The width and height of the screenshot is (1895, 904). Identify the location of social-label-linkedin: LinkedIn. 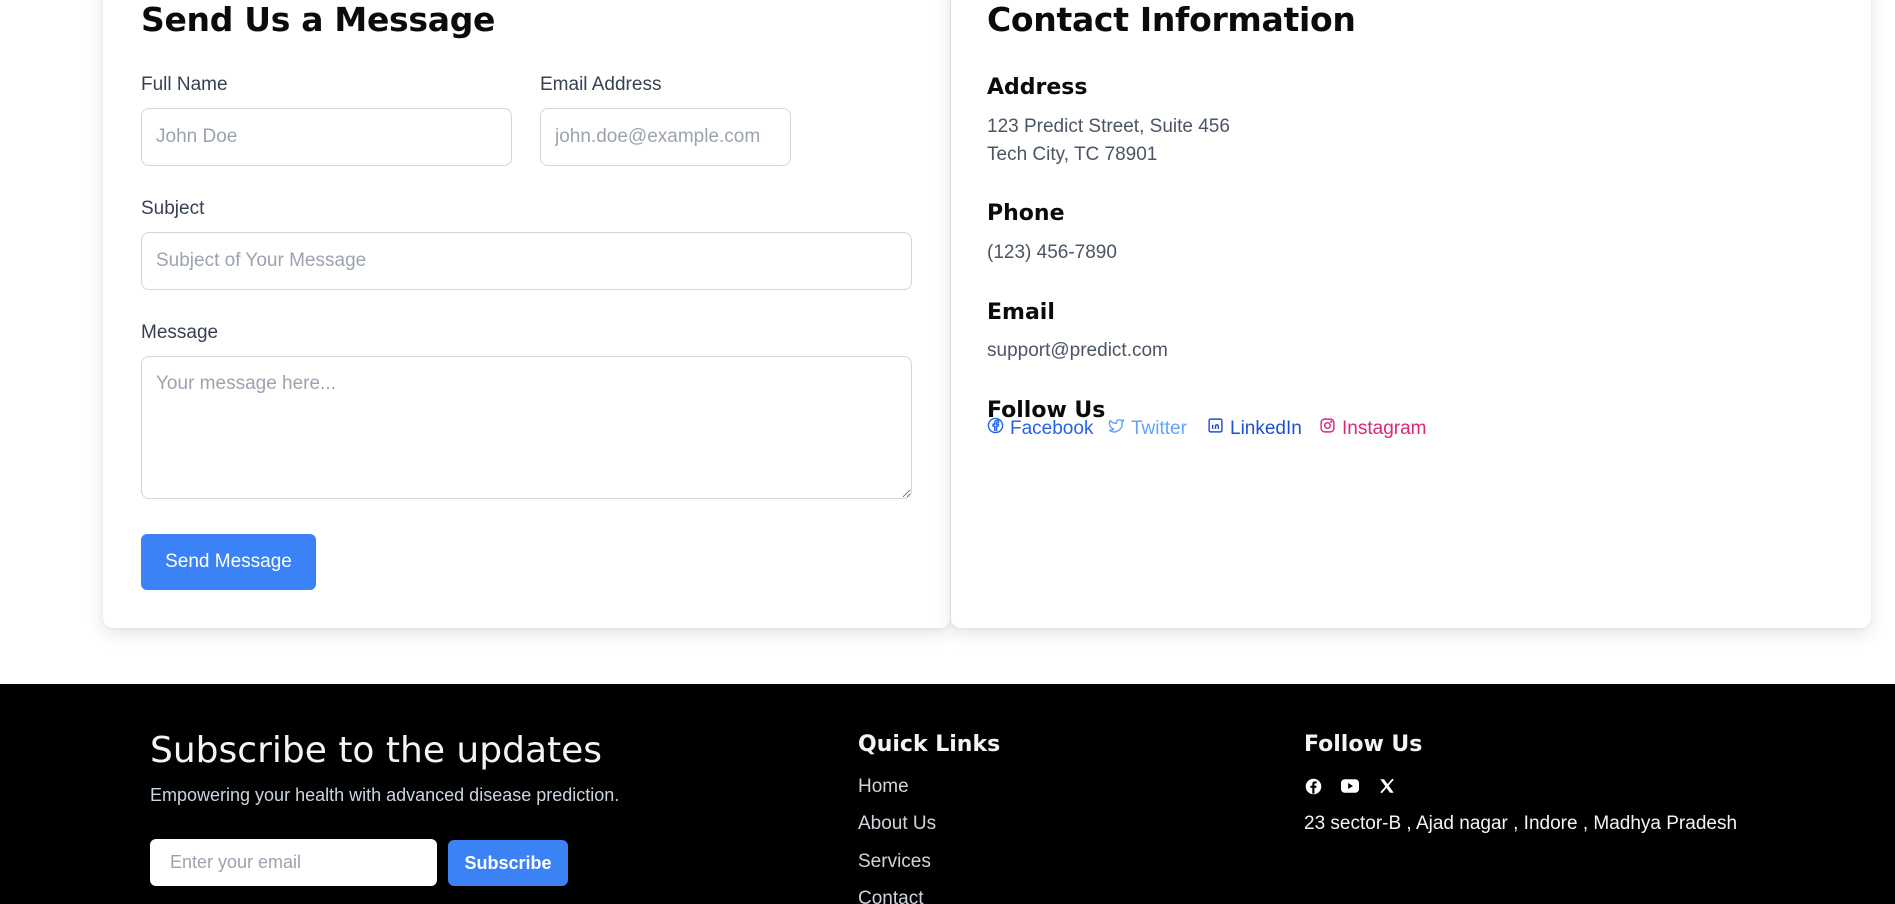
(1266, 428).